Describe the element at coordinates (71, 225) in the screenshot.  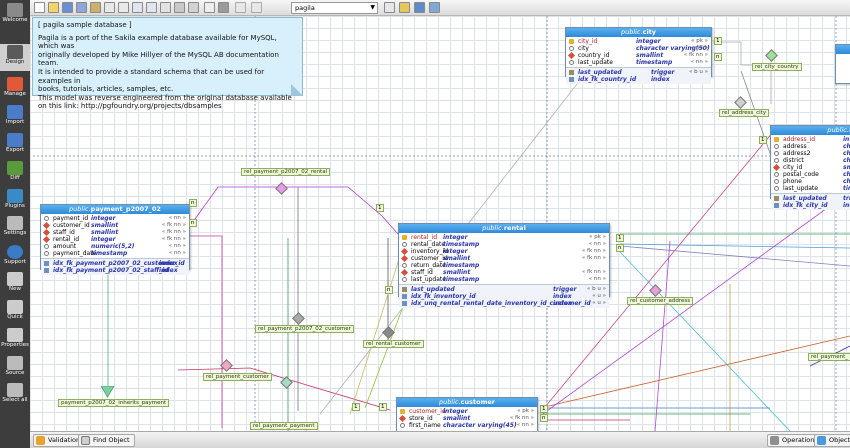
I see `column-name: customer_id` at that location.